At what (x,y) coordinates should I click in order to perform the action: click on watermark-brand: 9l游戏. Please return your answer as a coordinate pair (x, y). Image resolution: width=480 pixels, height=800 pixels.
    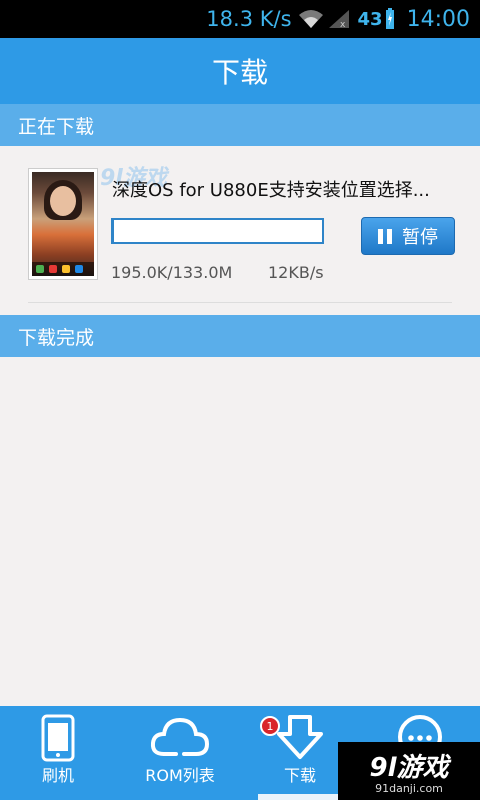
    Looking at the image, I should click on (409, 768).